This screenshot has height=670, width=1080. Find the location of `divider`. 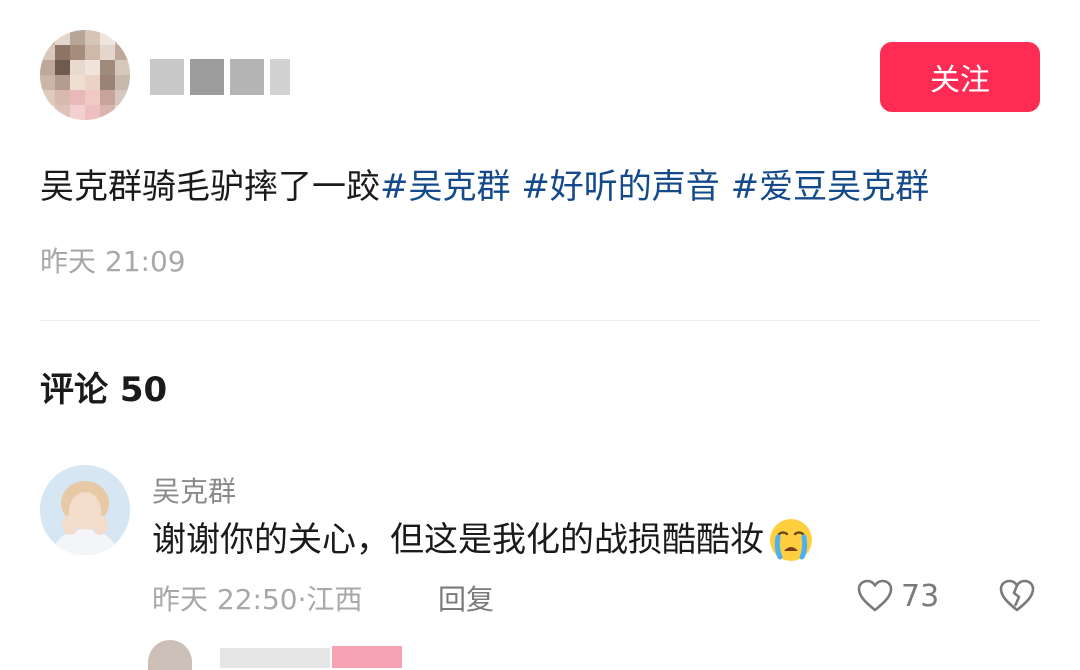

divider is located at coordinates (540, 320).